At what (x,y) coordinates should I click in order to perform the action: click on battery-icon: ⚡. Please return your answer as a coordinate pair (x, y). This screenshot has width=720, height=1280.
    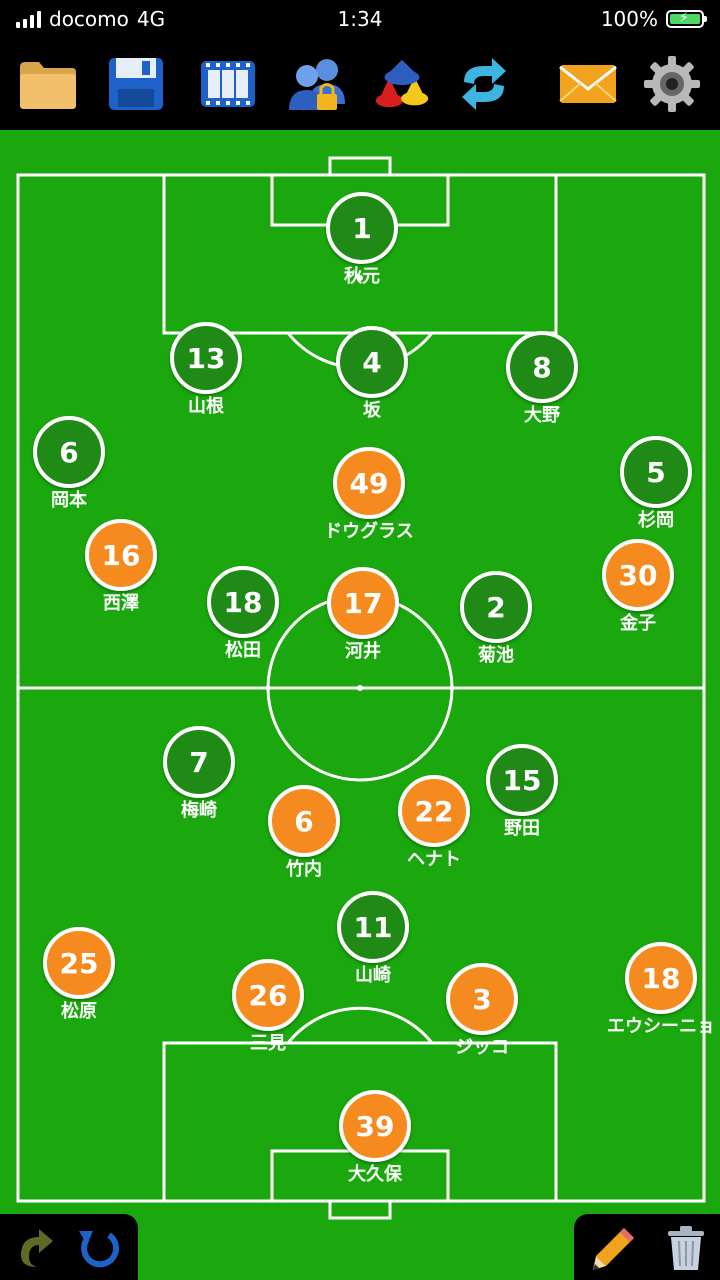
    Looking at the image, I should click on (686, 19).